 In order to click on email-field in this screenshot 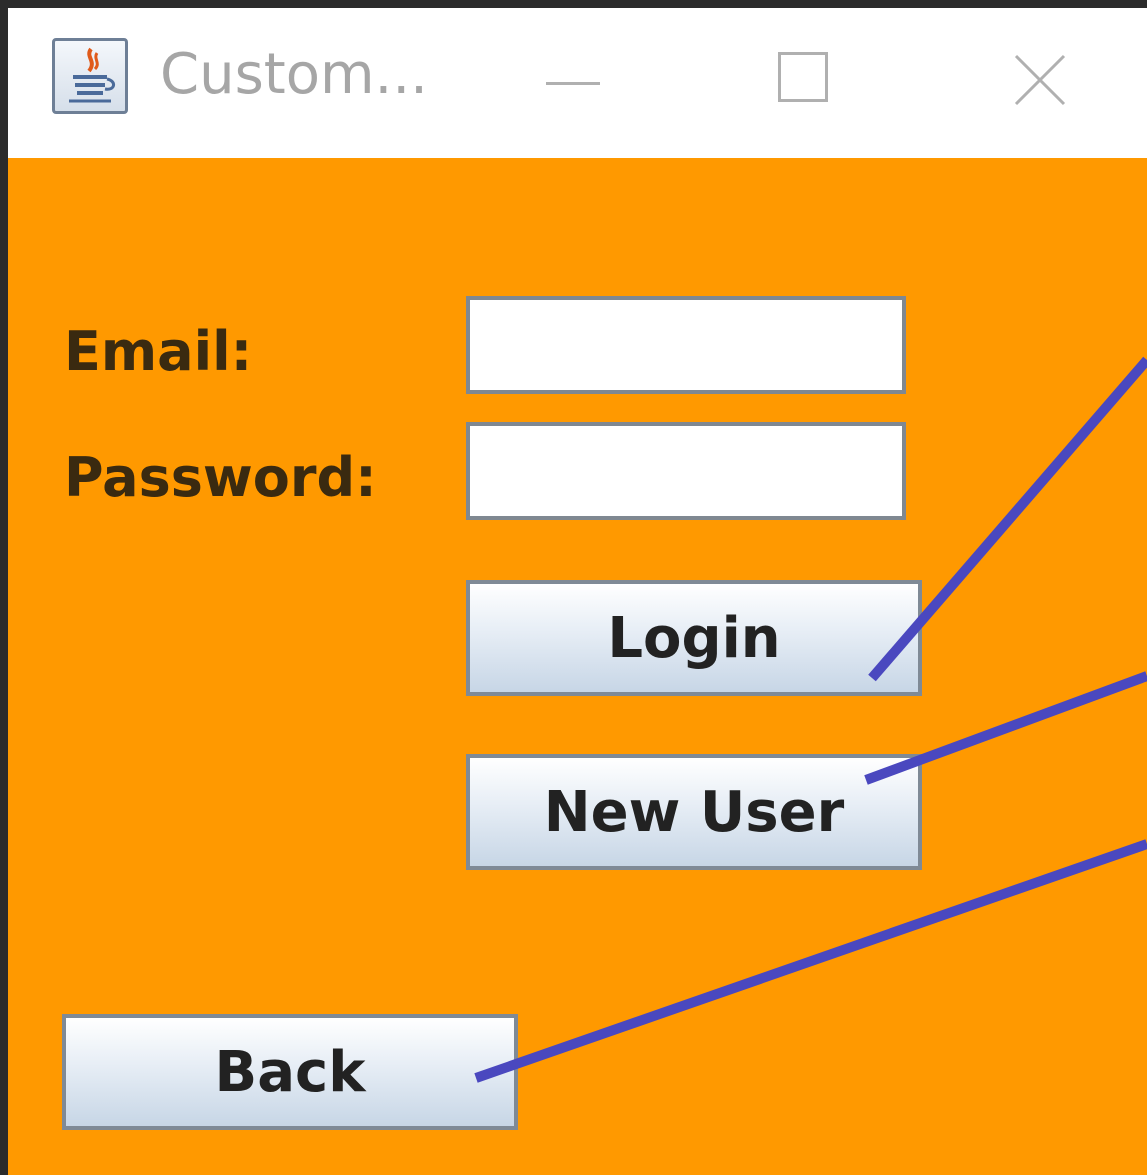, I will do `click(686, 345)`.